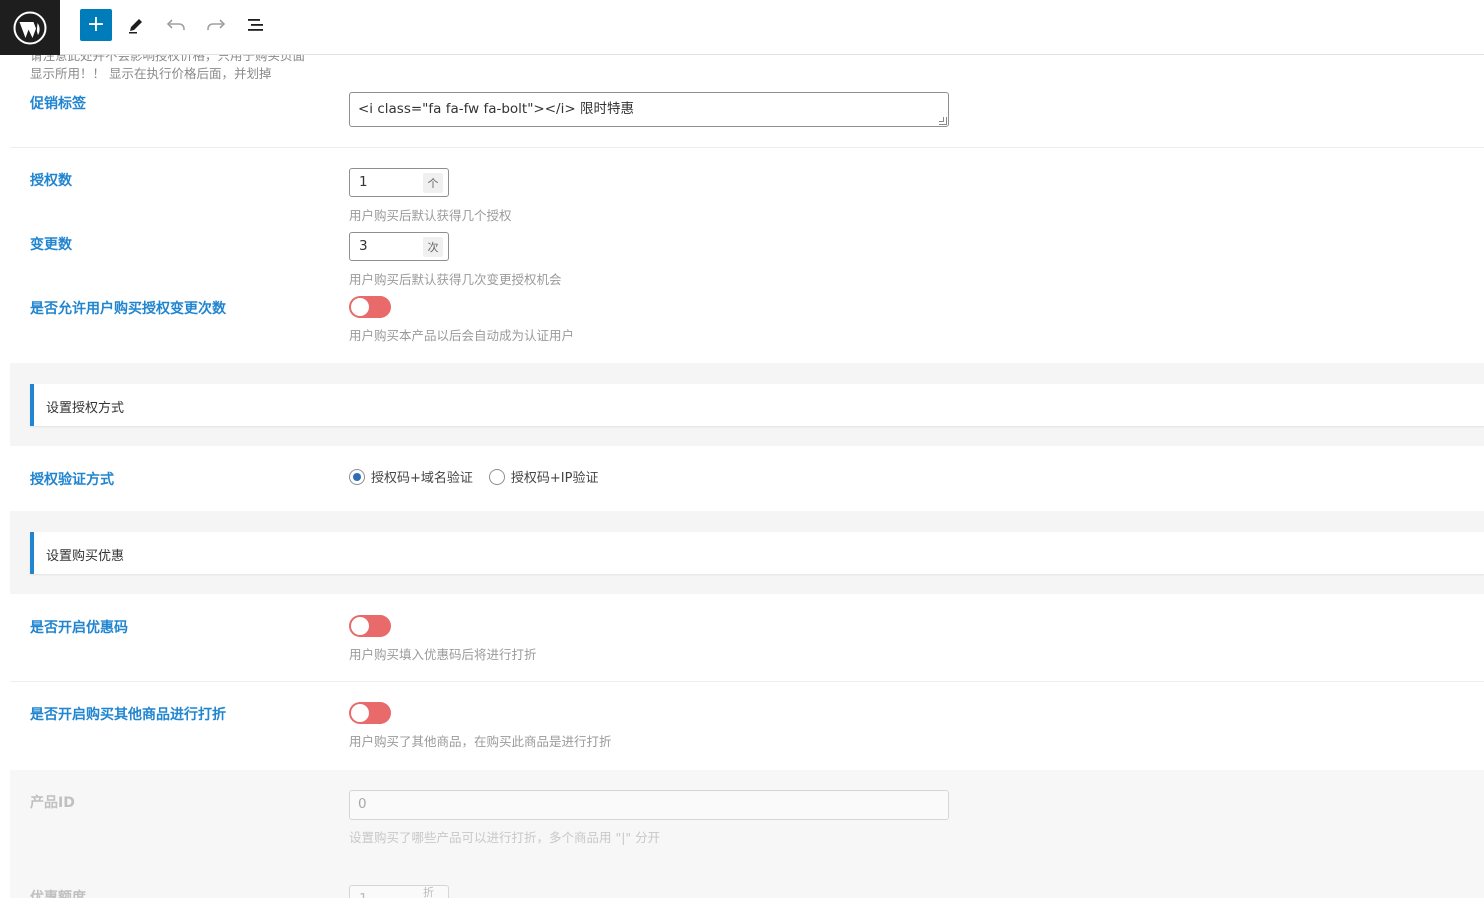  What do you see at coordinates (757, 405) in the screenshot?
I see `section-auth-method: 设置授权方式` at bounding box center [757, 405].